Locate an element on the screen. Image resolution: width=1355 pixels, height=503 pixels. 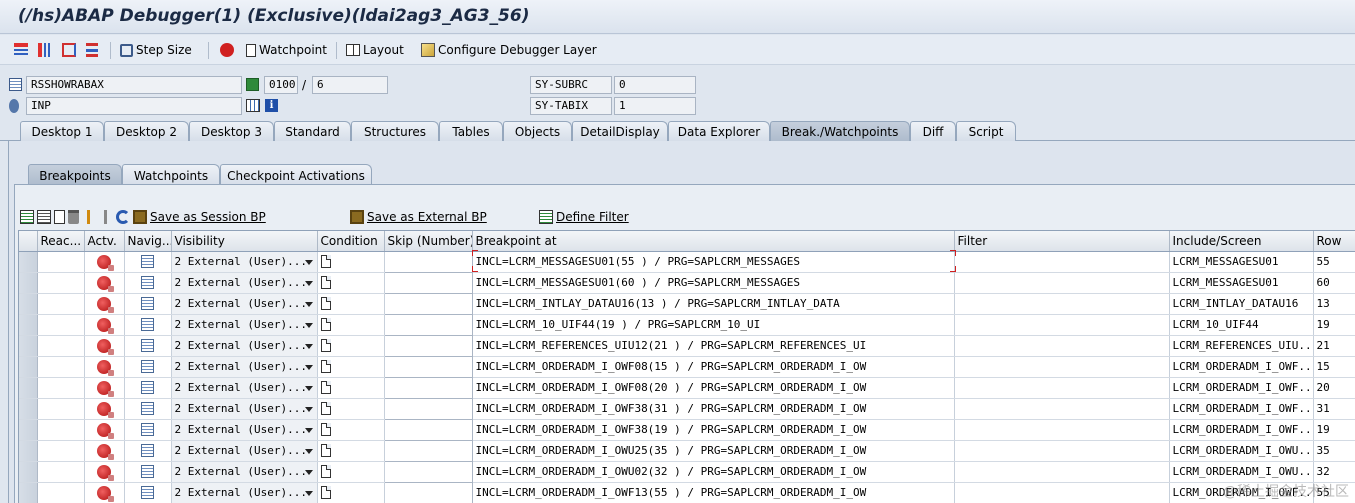
col-skip: Skip (Number) is located at coordinates (428, 241).